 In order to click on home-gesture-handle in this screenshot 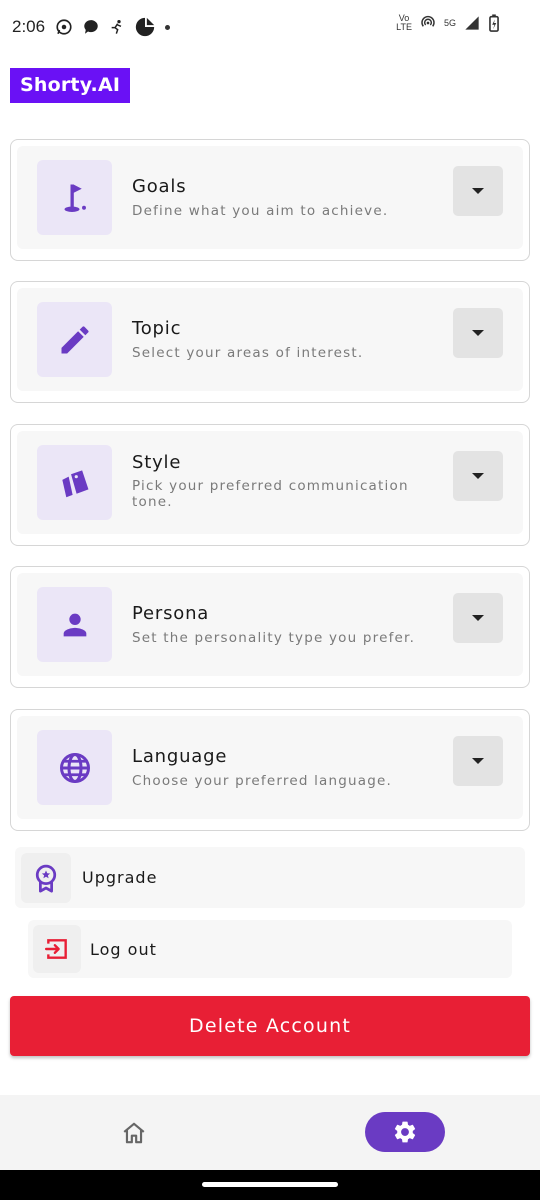, I will do `click(270, 1184)`.